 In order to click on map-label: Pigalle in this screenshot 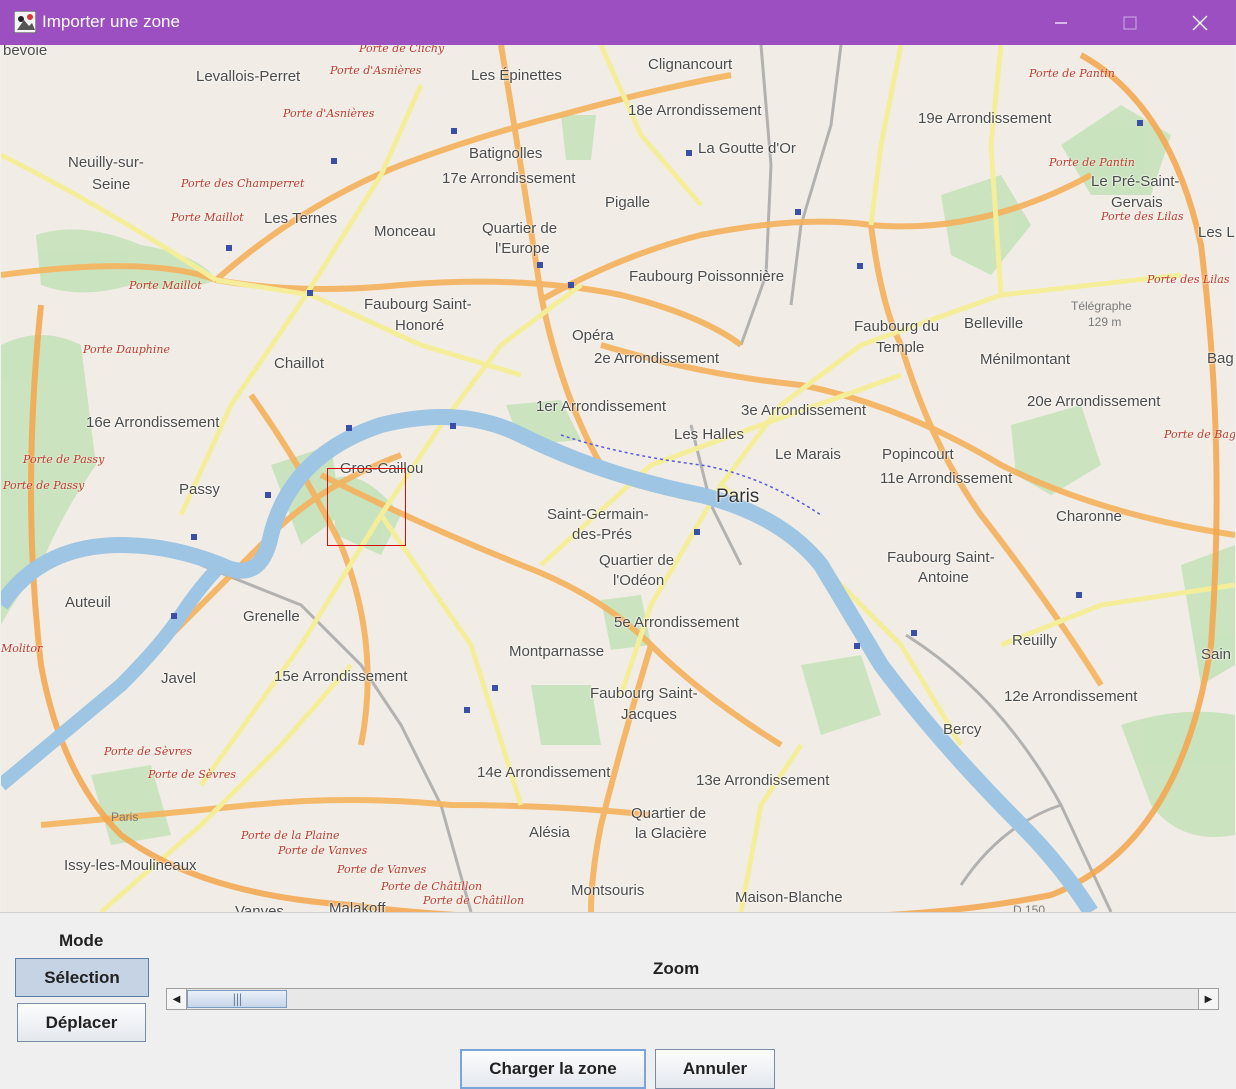, I will do `click(628, 202)`.